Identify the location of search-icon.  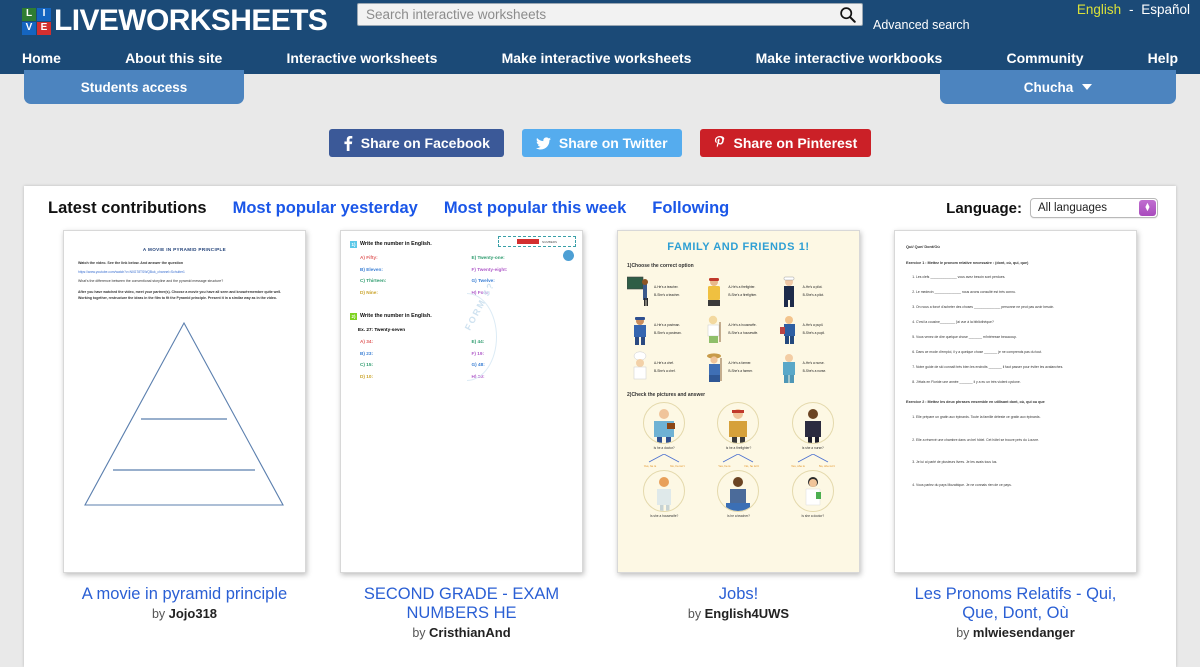
(847, 14).